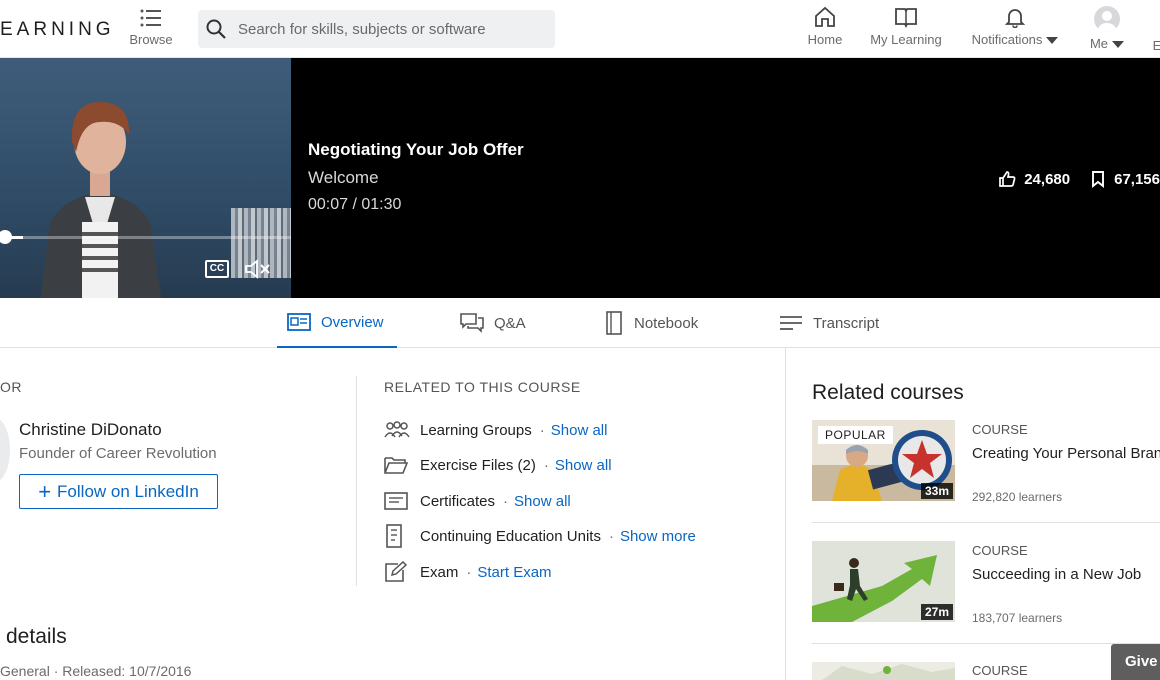 This screenshot has width=1160, height=680. What do you see at coordinates (1099, 43) in the screenshot?
I see `nav-me-label: Me` at bounding box center [1099, 43].